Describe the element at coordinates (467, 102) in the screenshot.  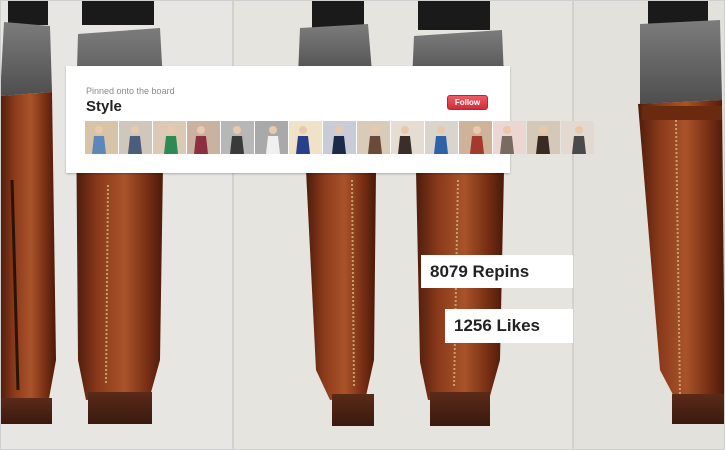
I see `follow-button: Follow` at that location.